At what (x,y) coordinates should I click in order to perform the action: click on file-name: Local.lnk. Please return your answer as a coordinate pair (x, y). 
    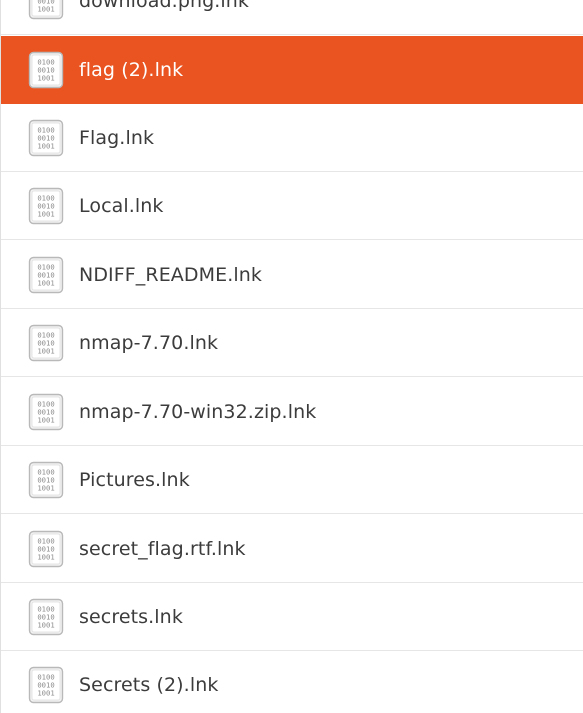
    Looking at the image, I should click on (121, 205).